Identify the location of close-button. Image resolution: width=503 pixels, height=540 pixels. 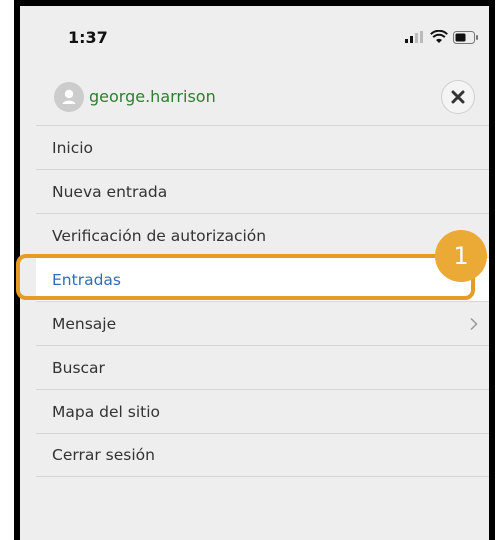
(458, 97).